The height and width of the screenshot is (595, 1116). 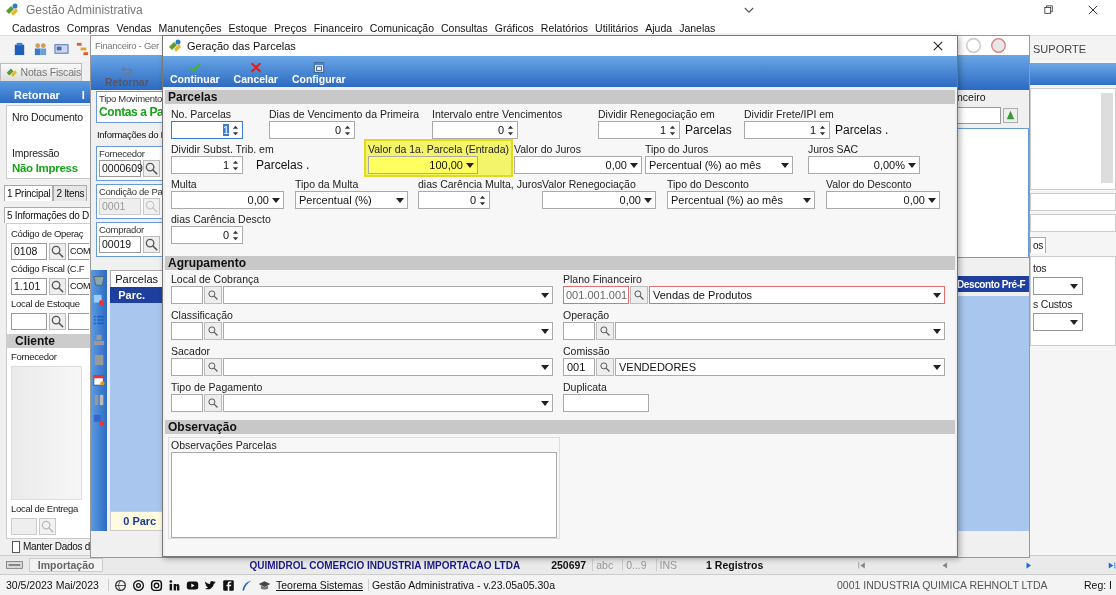 What do you see at coordinates (603, 279) in the screenshot?
I see `field-label: Plano Financeiro` at bounding box center [603, 279].